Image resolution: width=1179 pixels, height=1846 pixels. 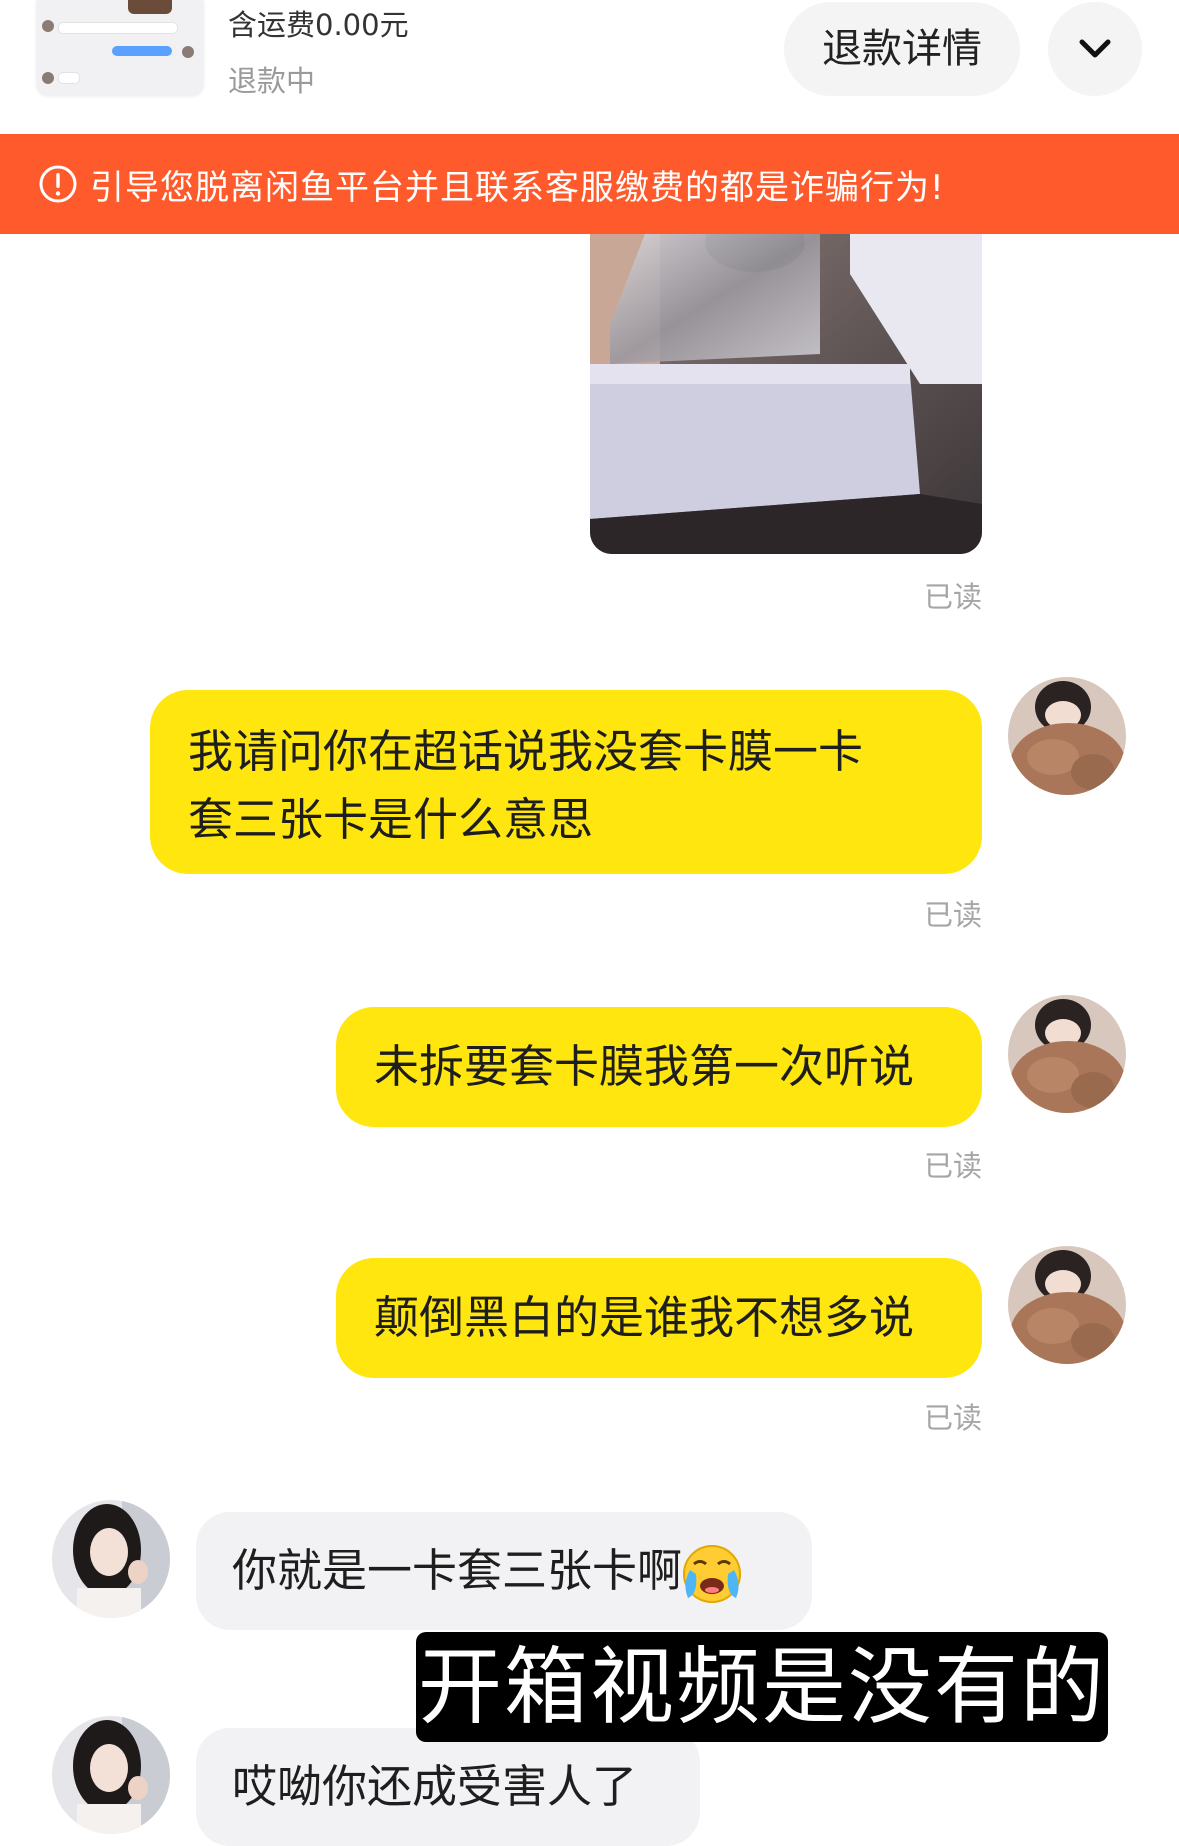 What do you see at coordinates (517, 187) in the screenshot?
I see `warning-text: 引导您脱离闲鱼平台并且联系客服缴费的都是诈骗行为!` at bounding box center [517, 187].